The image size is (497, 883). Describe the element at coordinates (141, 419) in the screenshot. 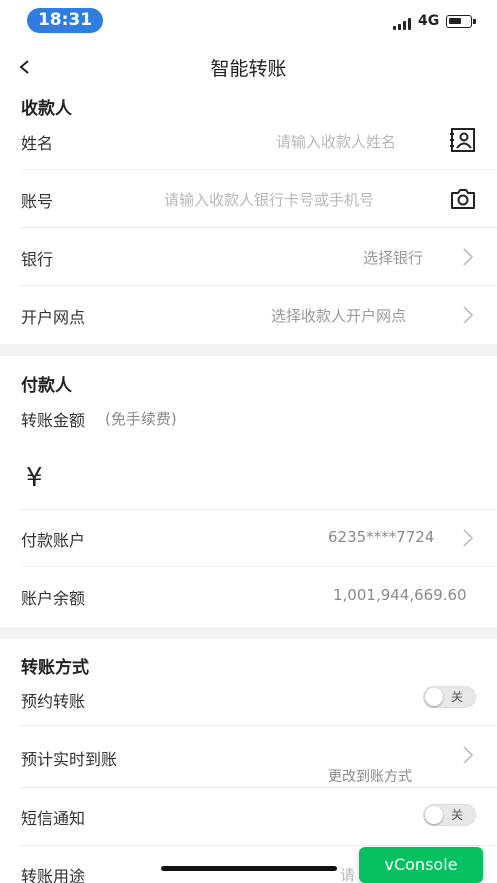

I see `amount-note: (免手续费)` at that location.